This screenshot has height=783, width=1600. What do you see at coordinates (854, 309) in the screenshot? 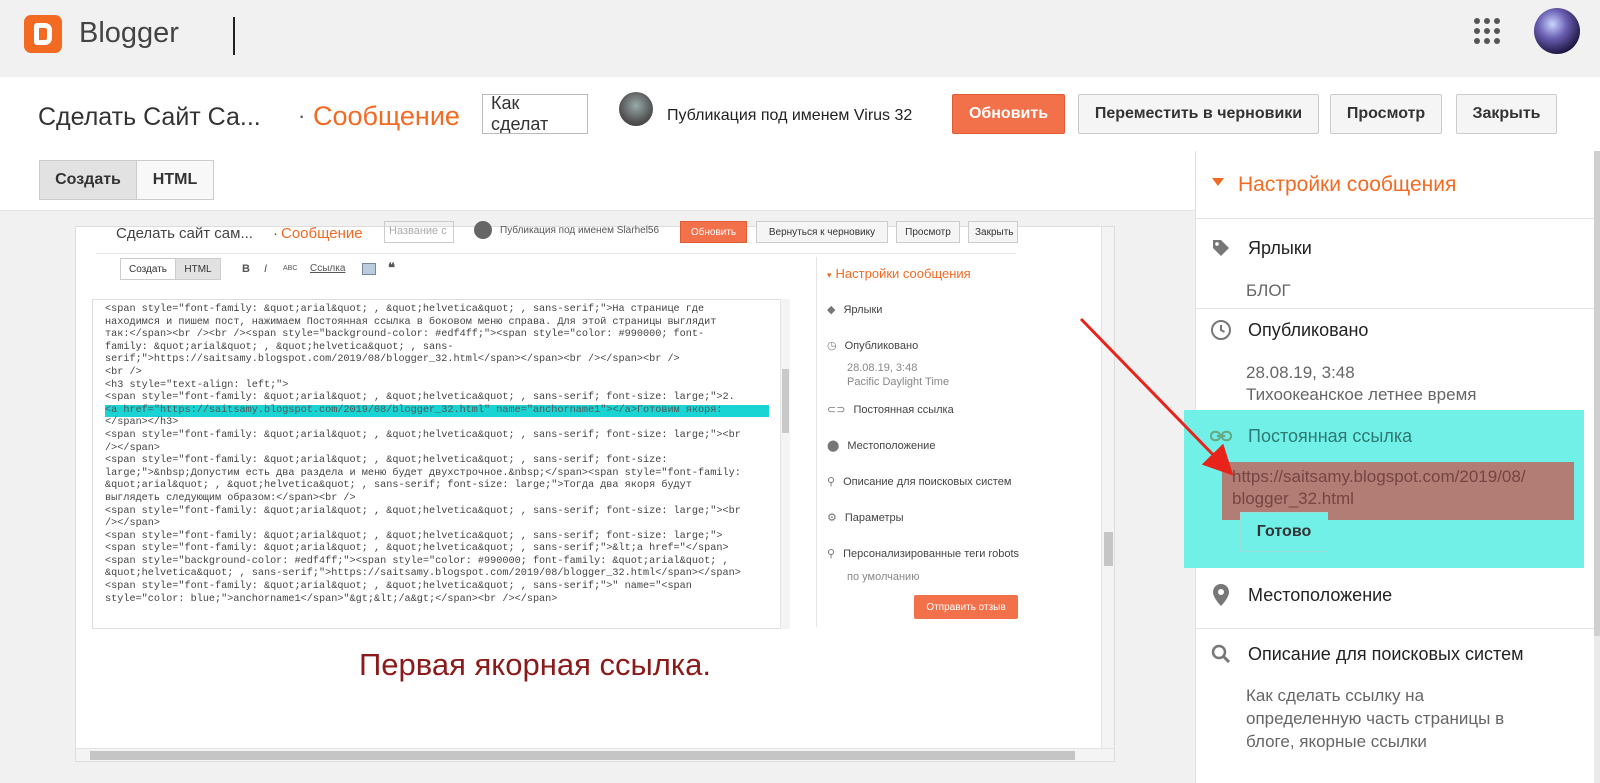
I see `embedded-labels: ◆ Ярлыки` at bounding box center [854, 309].